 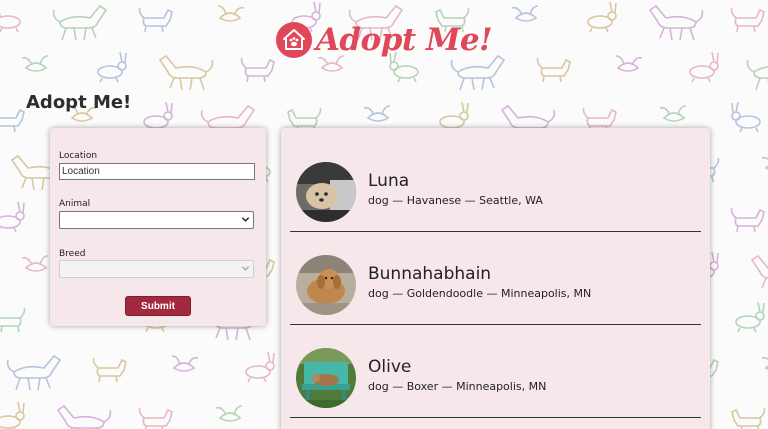 I want to click on breed-label: Breed, so click(x=72, y=254).